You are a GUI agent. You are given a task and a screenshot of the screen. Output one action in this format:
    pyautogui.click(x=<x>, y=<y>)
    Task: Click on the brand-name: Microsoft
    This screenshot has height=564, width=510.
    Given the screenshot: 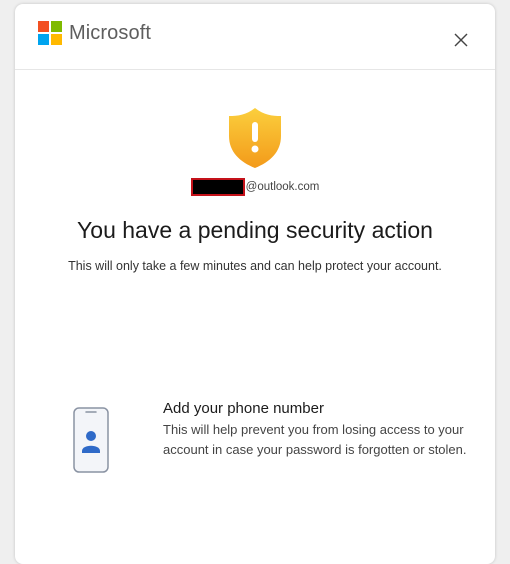 What is the action you would take?
    pyautogui.click(x=110, y=32)
    